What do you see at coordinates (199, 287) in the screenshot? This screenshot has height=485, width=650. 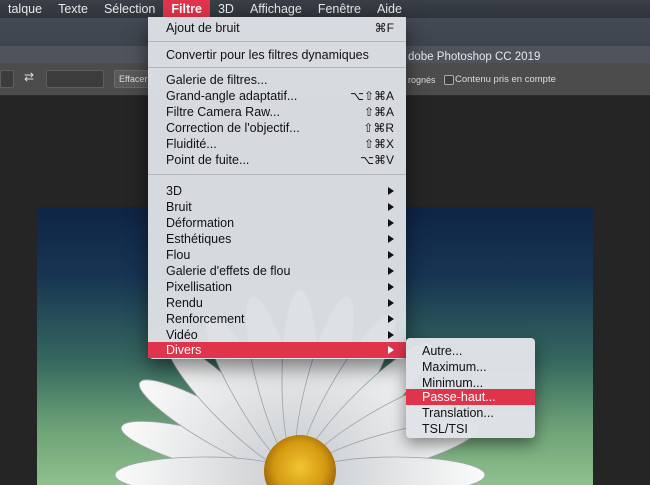 I see `menu-item-label: Pixellisation` at bounding box center [199, 287].